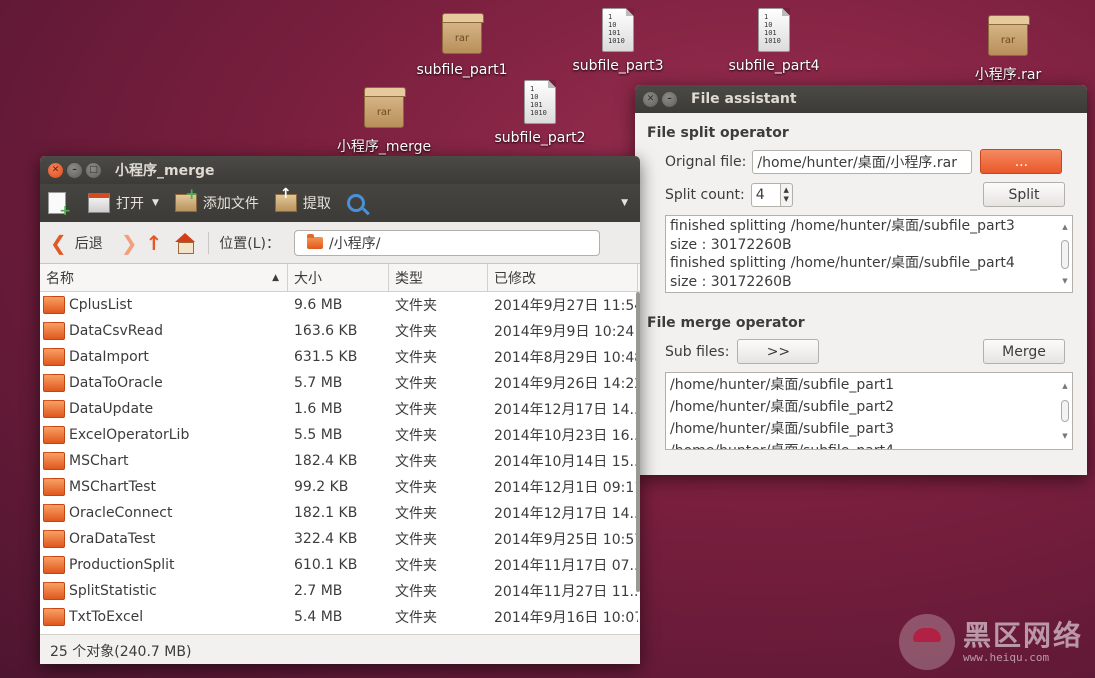  What do you see at coordinates (778, 351) in the screenshot?
I see `add-subfiles-button: >>` at bounding box center [778, 351].